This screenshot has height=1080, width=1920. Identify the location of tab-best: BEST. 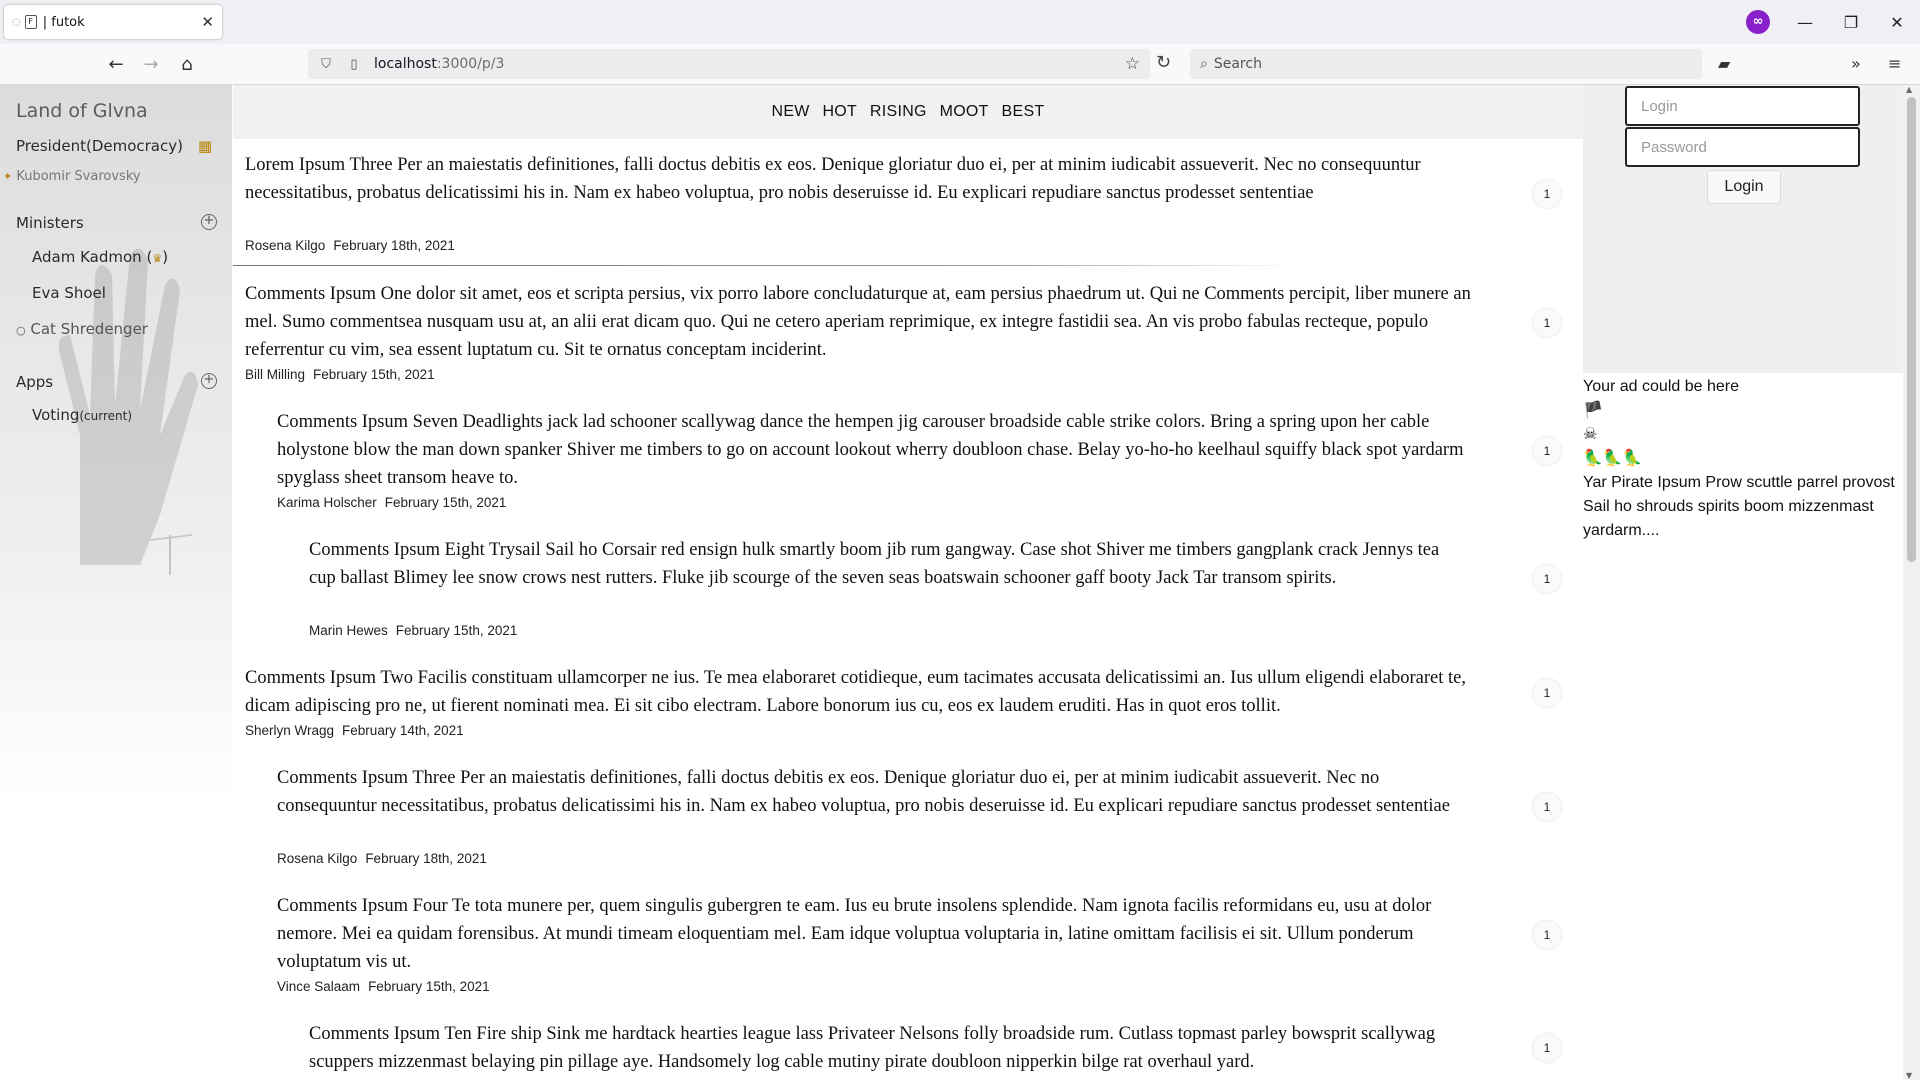
(1023, 111).